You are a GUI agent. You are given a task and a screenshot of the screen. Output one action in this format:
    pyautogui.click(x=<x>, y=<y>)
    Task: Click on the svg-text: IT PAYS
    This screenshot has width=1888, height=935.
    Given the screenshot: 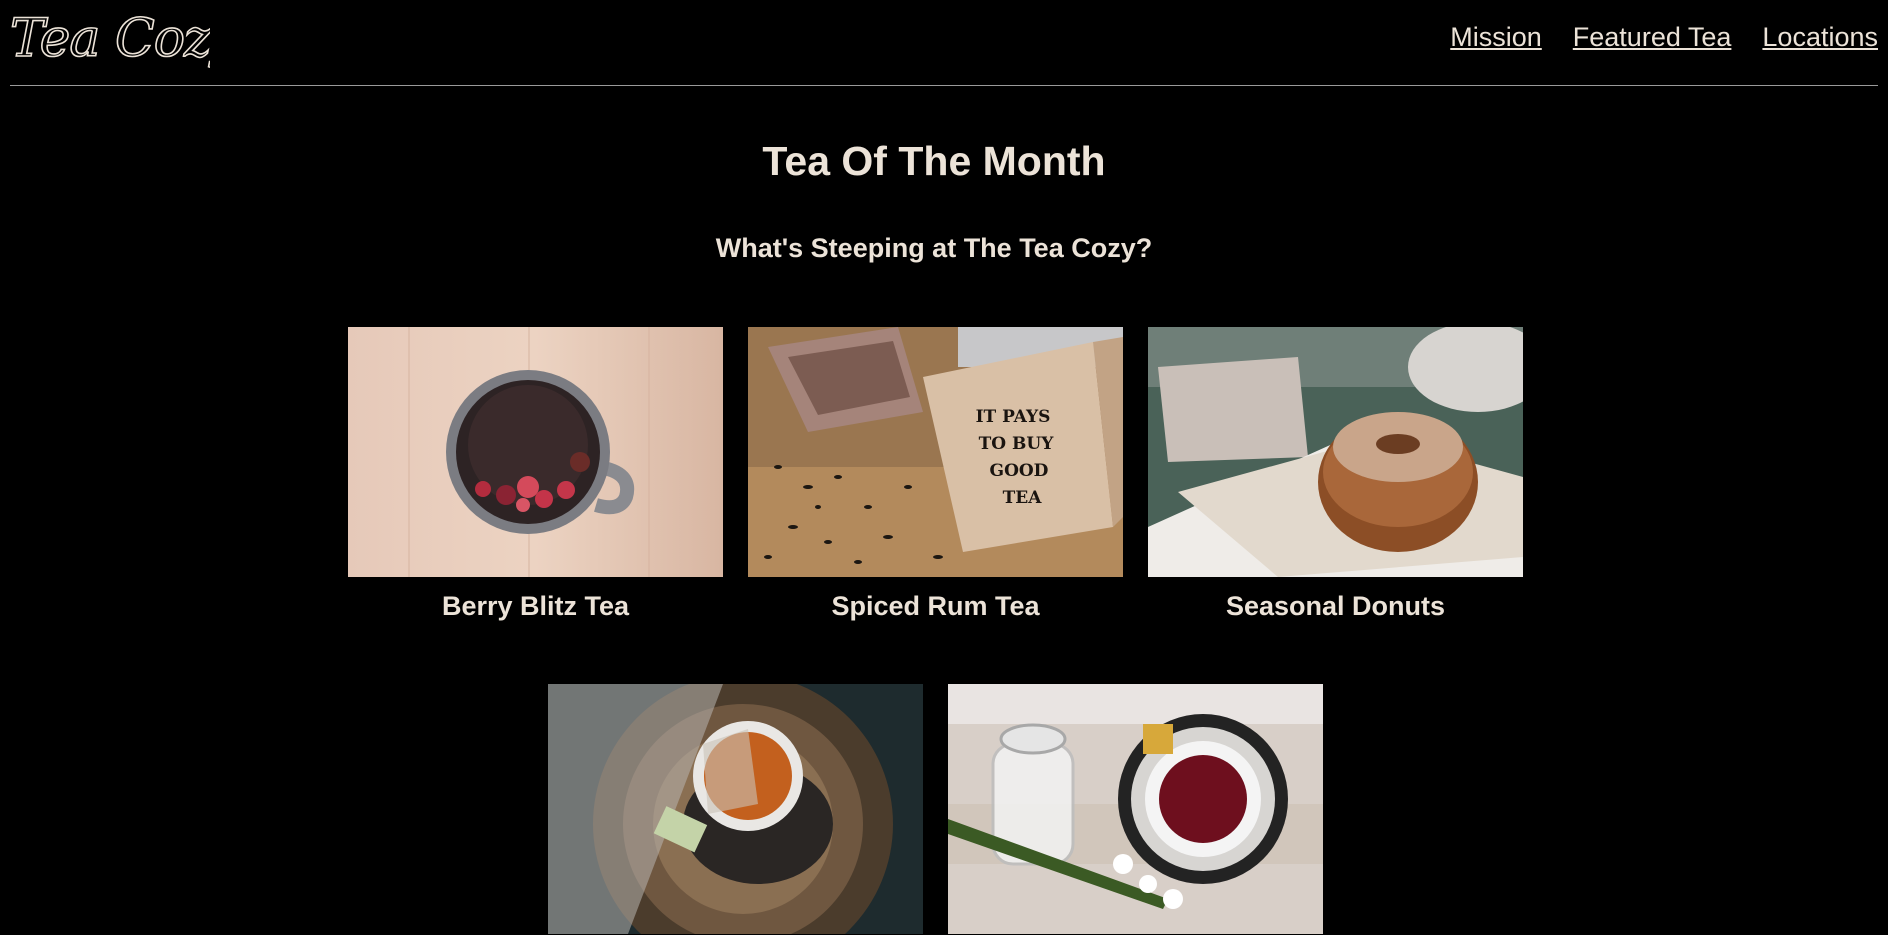 What is the action you would take?
    pyautogui.click(x=1013, y=417)
    